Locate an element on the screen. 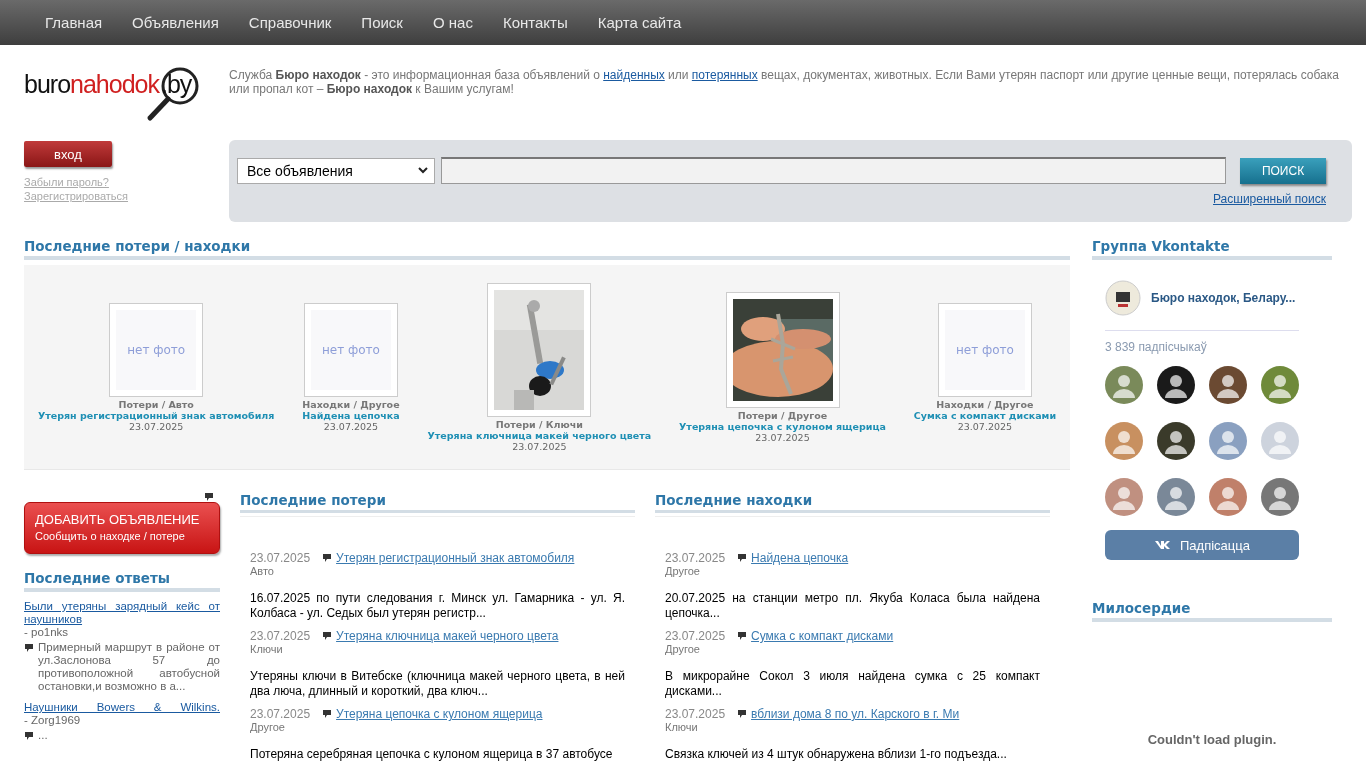  nav-link: Контакты is located at coordinates (535, 22).